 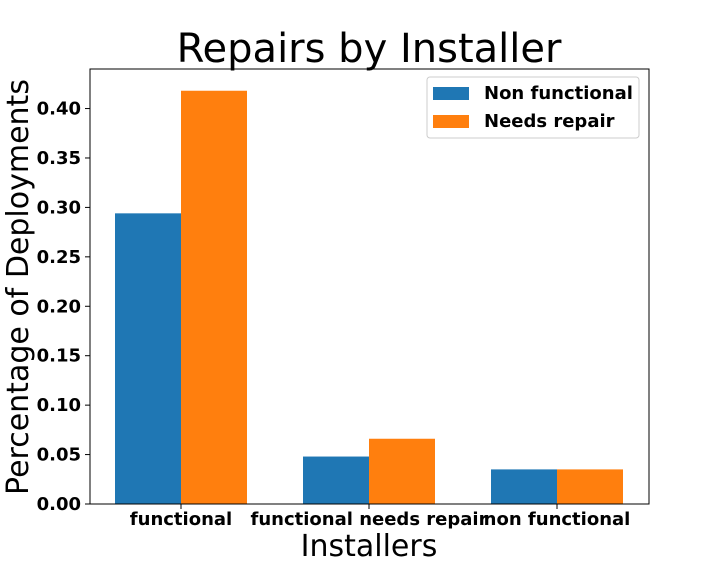 I want to click on y-tick-label: 0.05, so click(x=59, y=455).